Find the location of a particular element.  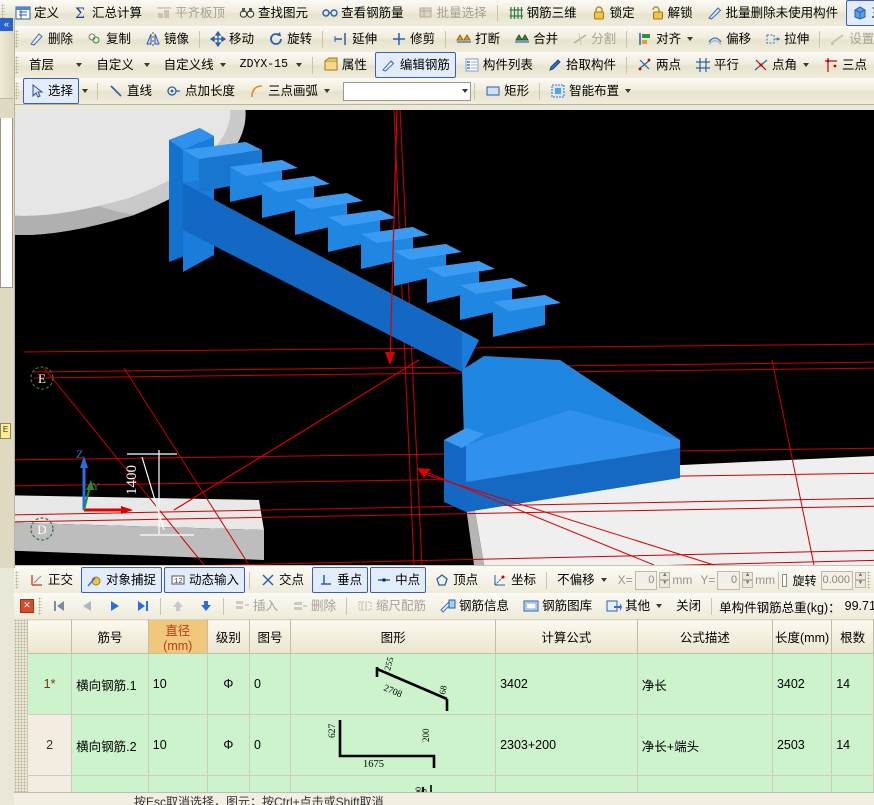

y-input: 0 is located at coordinates (729, 580).